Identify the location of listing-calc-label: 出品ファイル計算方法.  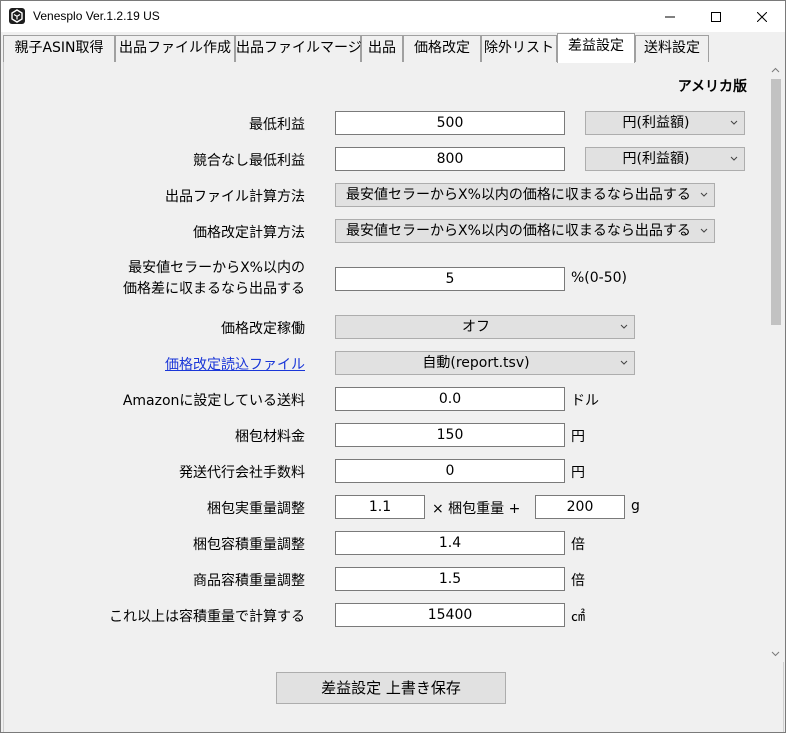
(235, 197).